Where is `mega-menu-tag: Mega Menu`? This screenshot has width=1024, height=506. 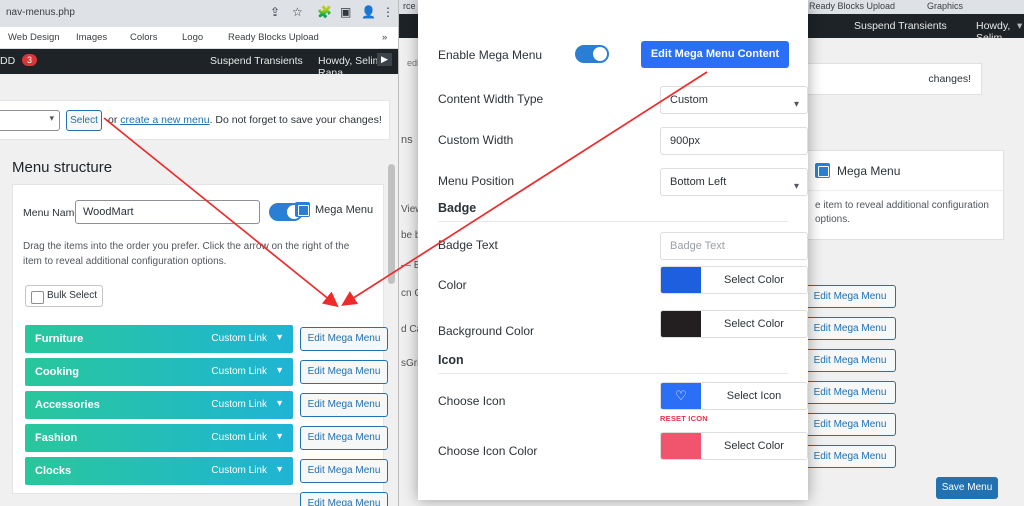
mega-menu-tag: Mega Menu is located at coordinates (334, 209).